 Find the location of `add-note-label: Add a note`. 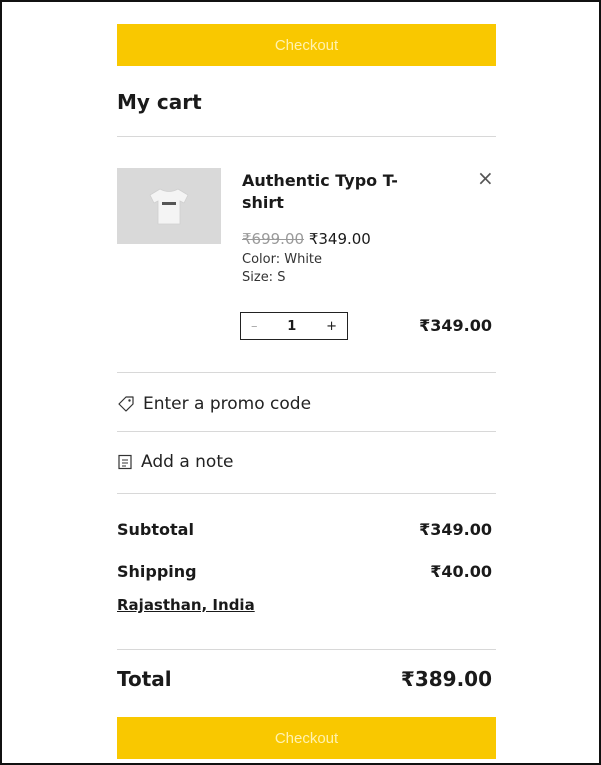

add-note-label: Add a note is located at coordinates (187, 462).